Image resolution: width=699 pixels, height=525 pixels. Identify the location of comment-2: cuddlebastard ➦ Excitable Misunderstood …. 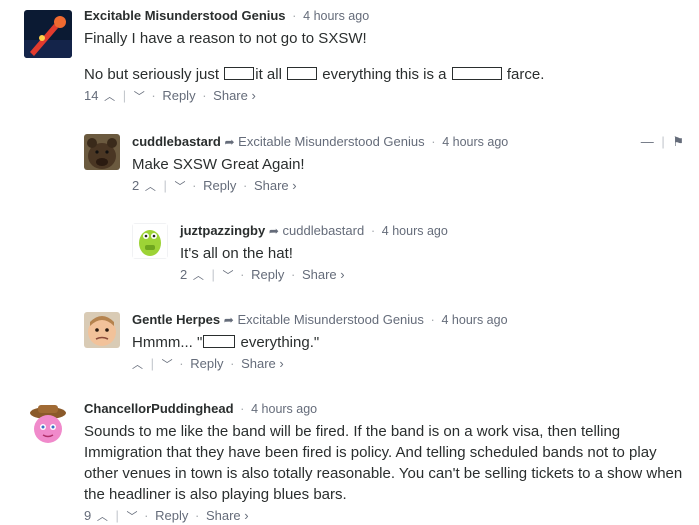
(384, 169).